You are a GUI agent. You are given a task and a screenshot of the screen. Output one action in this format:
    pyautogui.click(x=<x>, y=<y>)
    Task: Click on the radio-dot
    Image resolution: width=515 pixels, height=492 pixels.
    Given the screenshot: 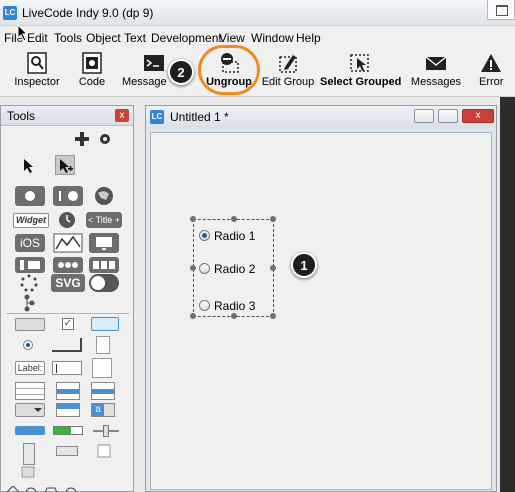 What is the action you would take?
    pyautogui.click(x=28, y=345)
    